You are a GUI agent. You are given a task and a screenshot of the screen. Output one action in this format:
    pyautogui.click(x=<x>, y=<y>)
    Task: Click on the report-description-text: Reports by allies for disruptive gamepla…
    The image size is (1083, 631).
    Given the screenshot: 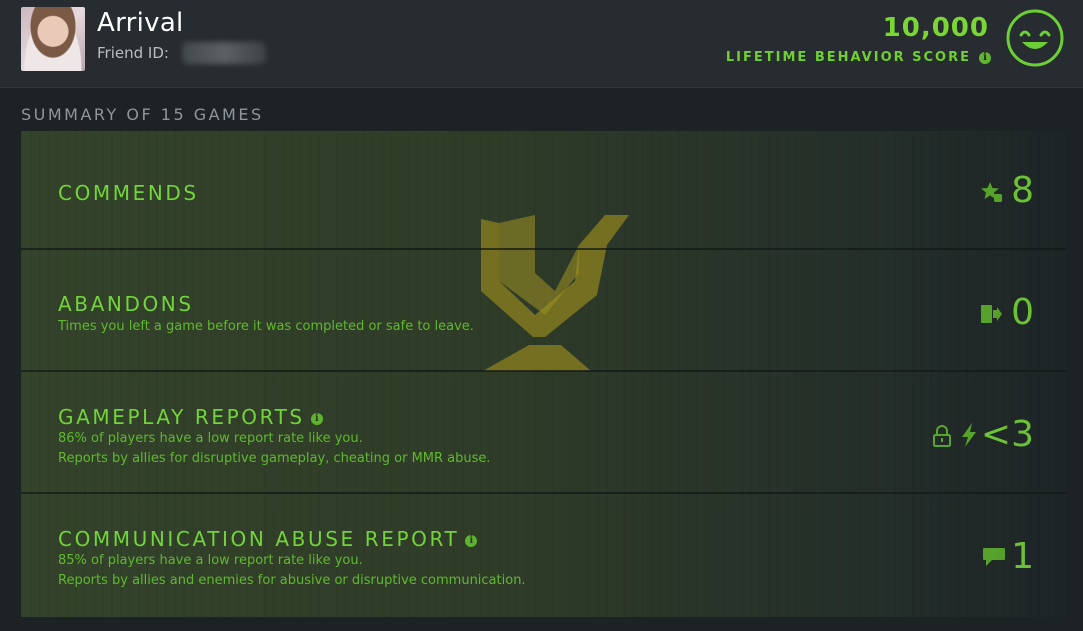 What is the action you would take?
    pyautogui.click(x=274, y=458)
    